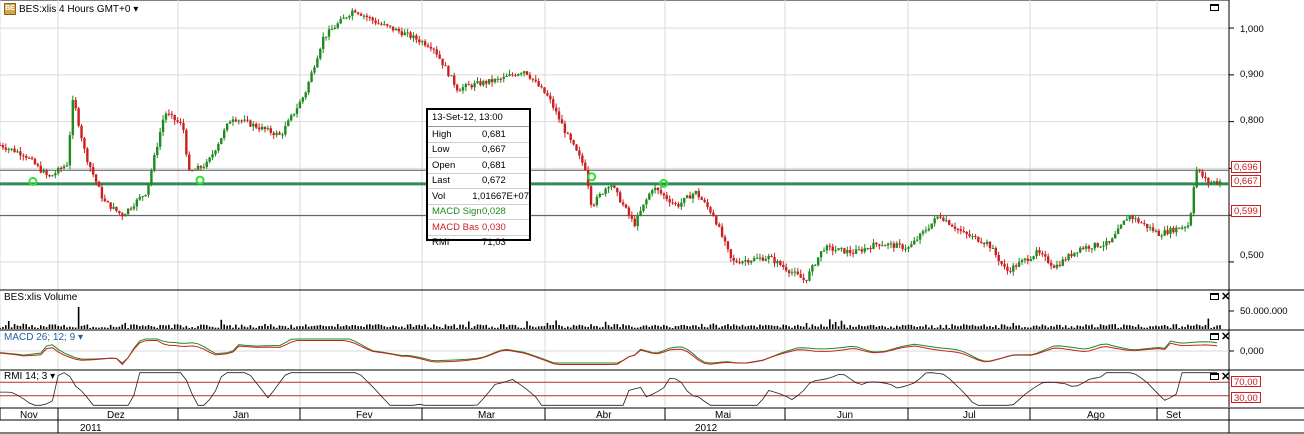 The height and width of the screenshot is (434, 1304). Describe the element at coordinates (29, 376) in the screenshot. I see `rmi-pane-label: RMI 14; 3 ▾` at that location.